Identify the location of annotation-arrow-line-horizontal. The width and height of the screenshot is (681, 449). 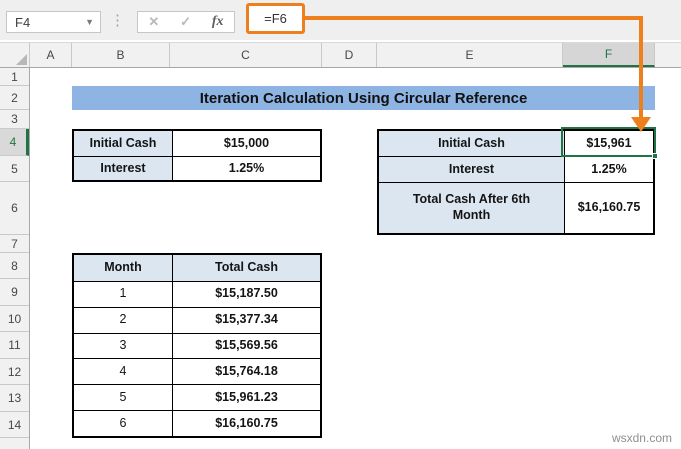
(474, 18).